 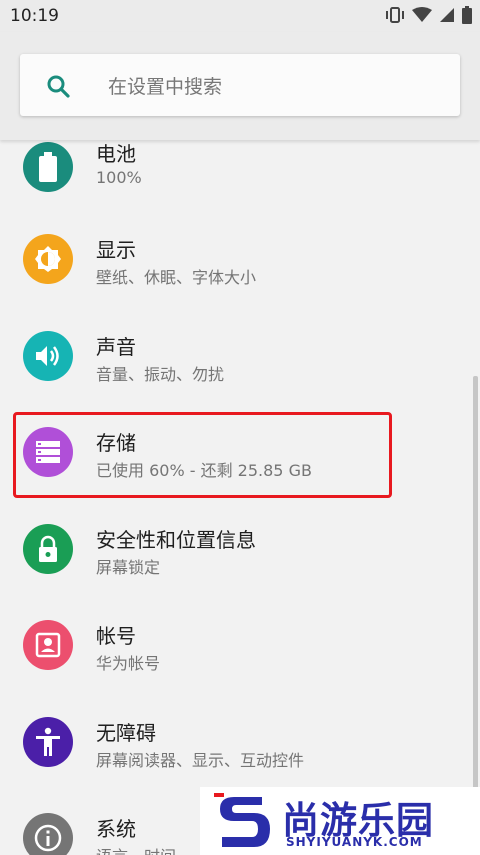 I want to click on info-icon, so click(x=48, y=834).